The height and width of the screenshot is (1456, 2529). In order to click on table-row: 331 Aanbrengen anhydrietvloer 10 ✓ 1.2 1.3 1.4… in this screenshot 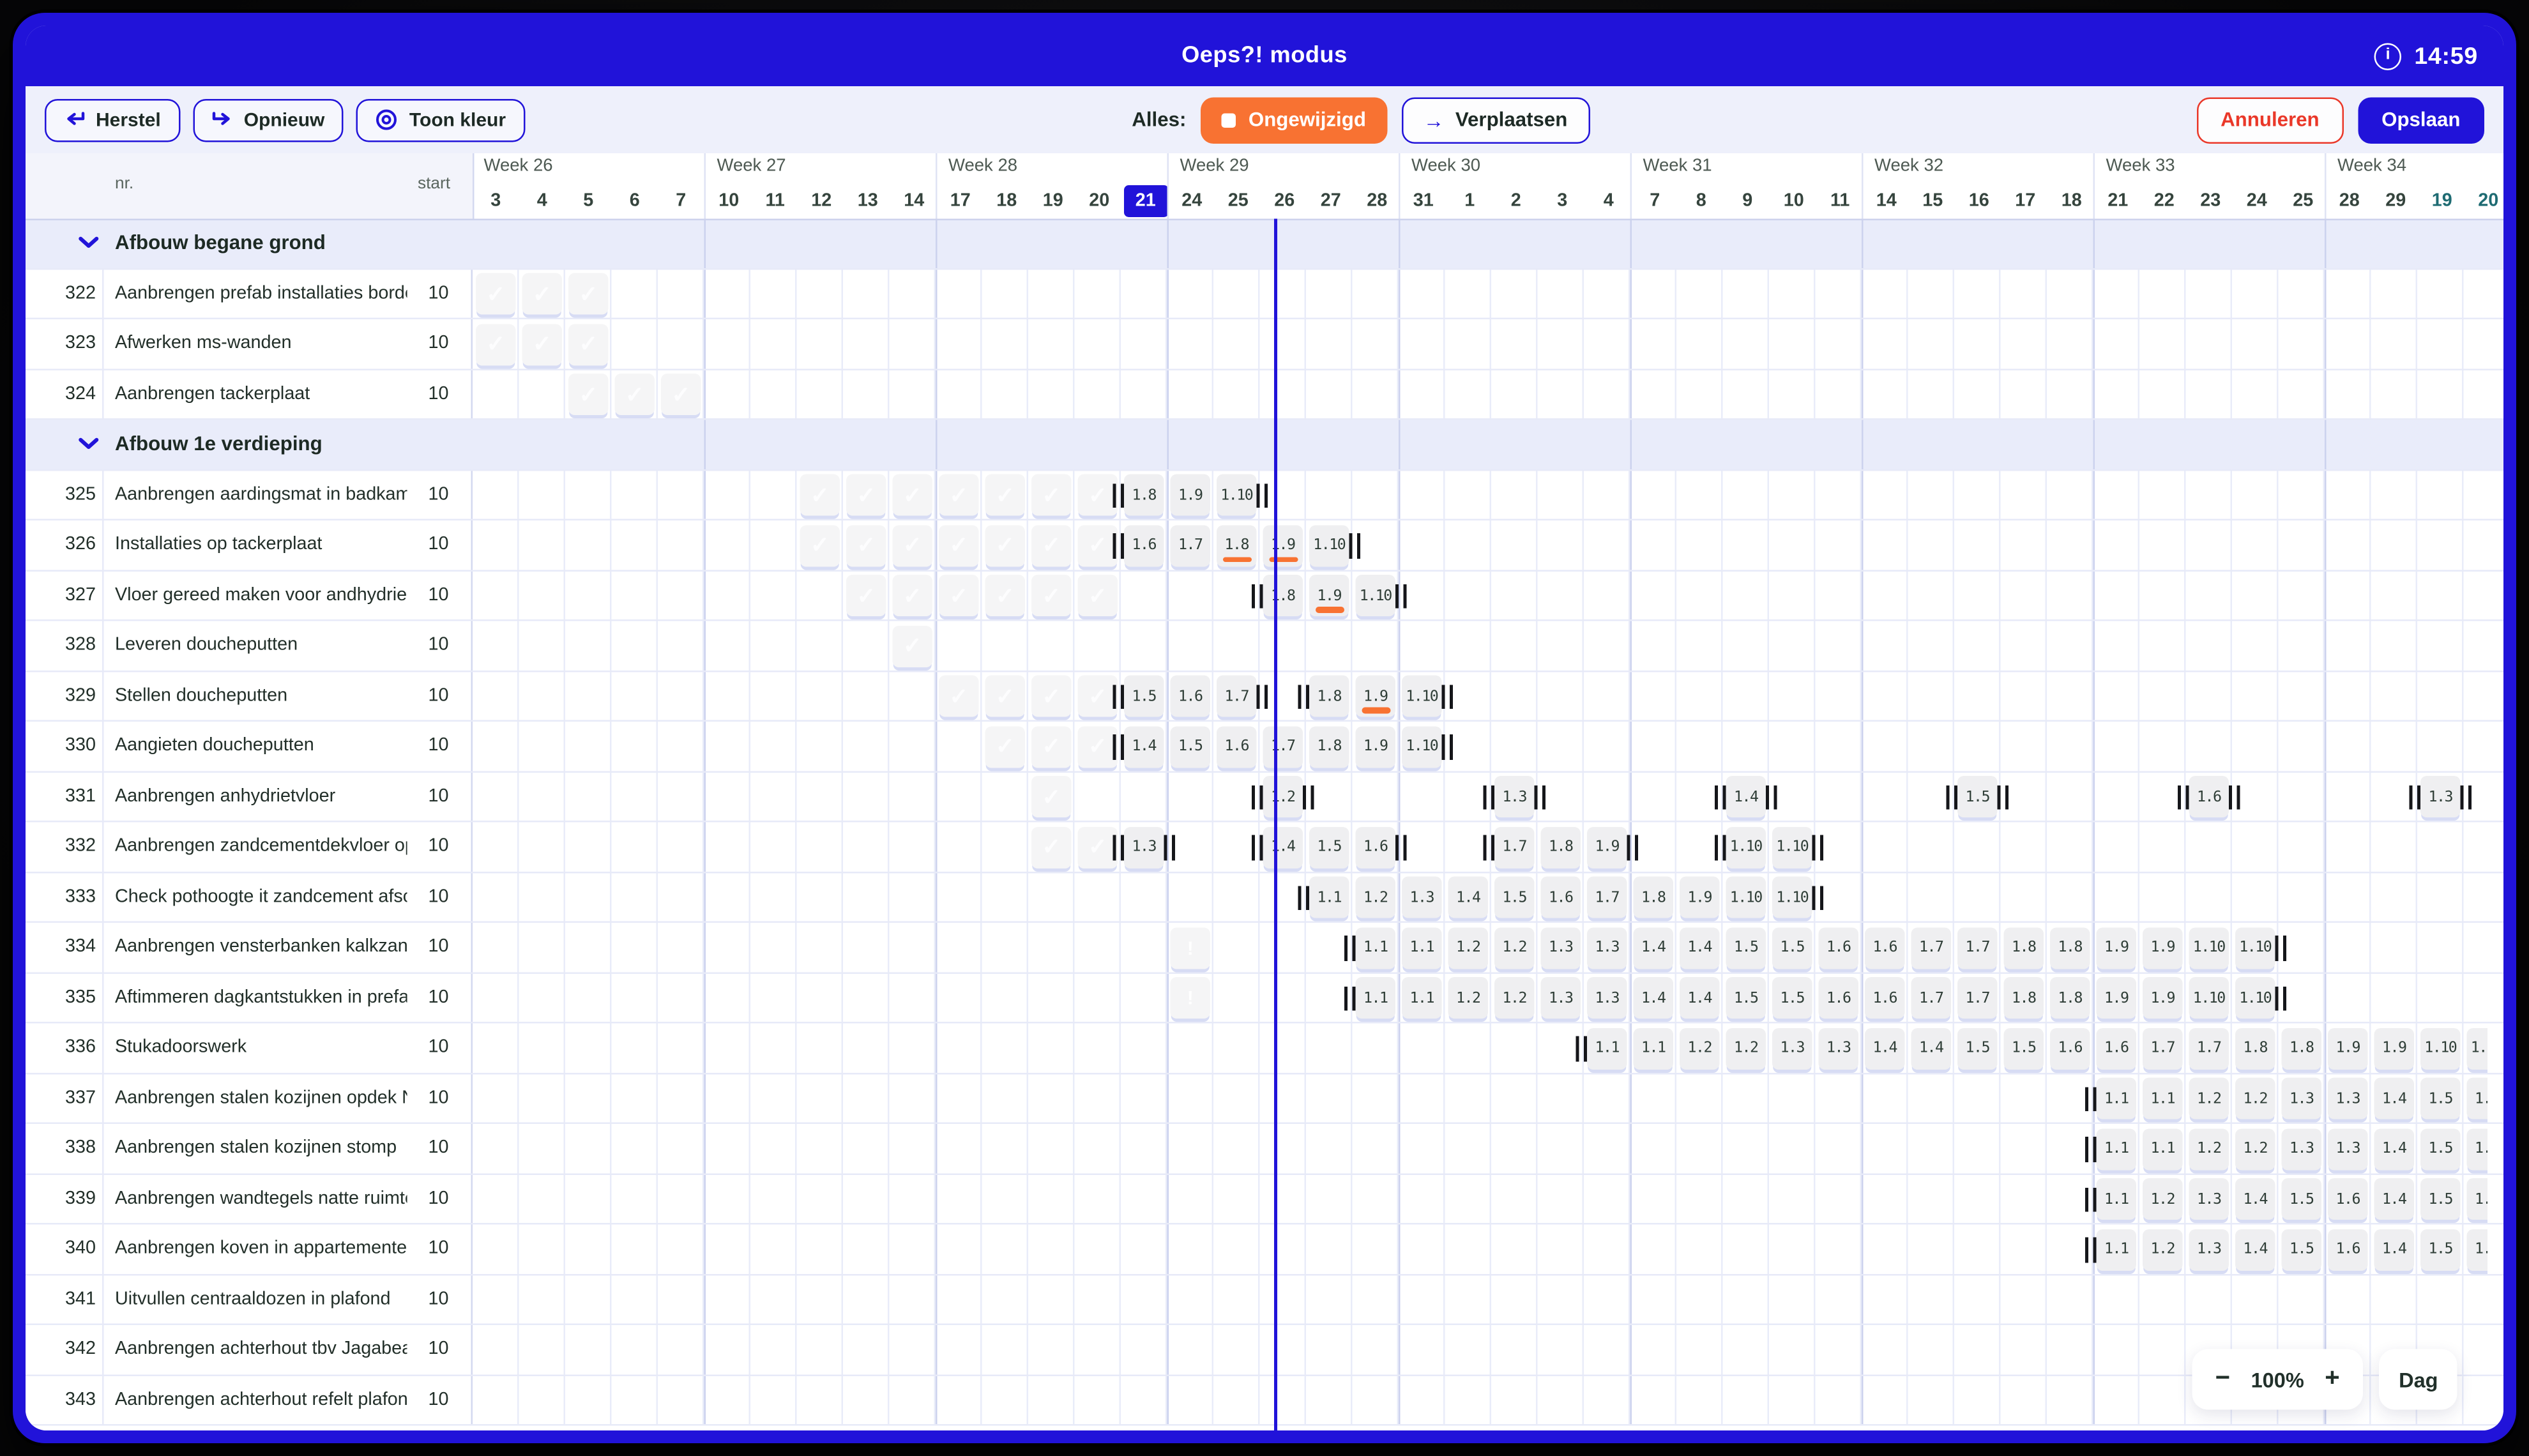, I will do `click(1264, 797)`.